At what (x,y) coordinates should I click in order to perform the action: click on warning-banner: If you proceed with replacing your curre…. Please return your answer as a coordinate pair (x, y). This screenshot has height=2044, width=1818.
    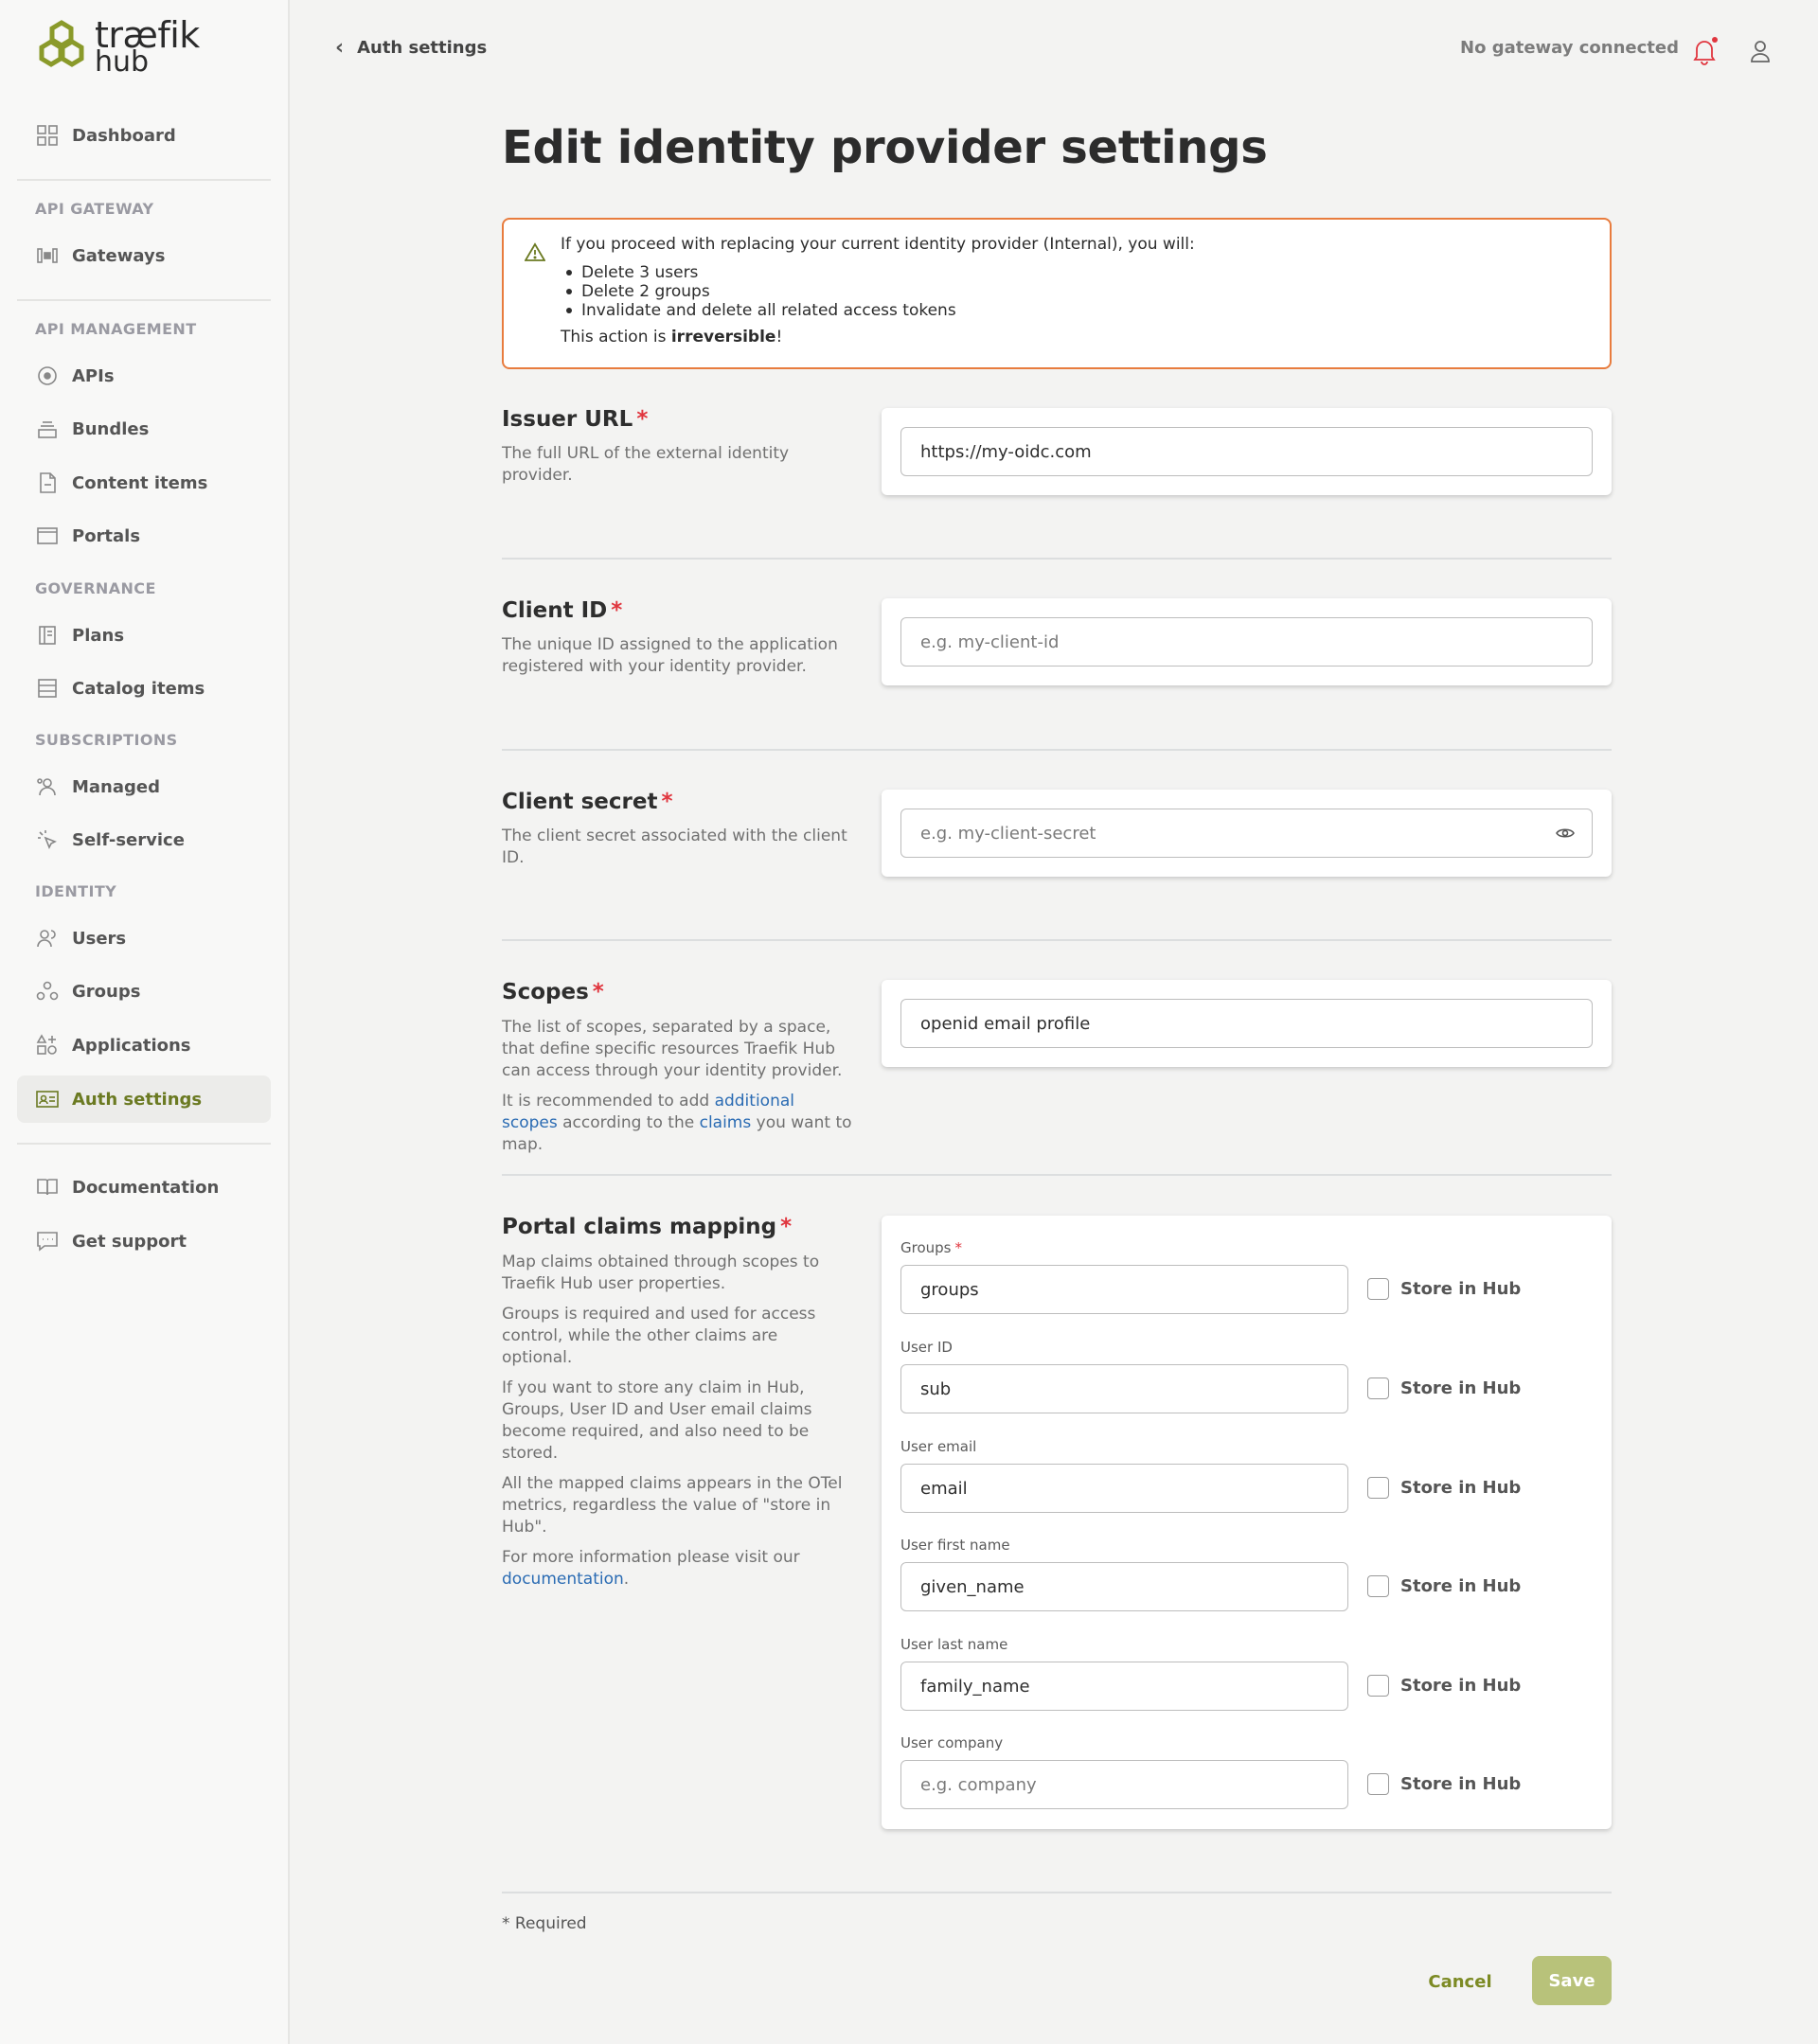
    Looking at the image, I should click on (1057, 293).